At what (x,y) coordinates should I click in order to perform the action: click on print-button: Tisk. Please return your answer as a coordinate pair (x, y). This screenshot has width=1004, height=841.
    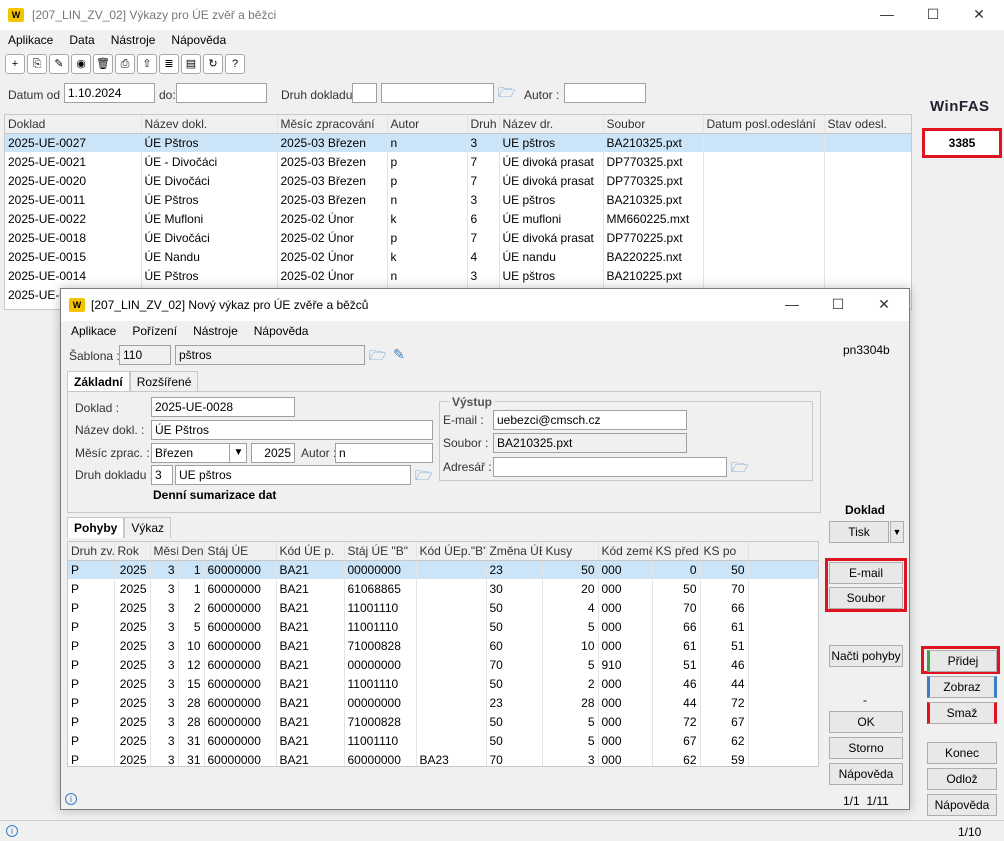
    Looking at the image, I should click on (859, 532).